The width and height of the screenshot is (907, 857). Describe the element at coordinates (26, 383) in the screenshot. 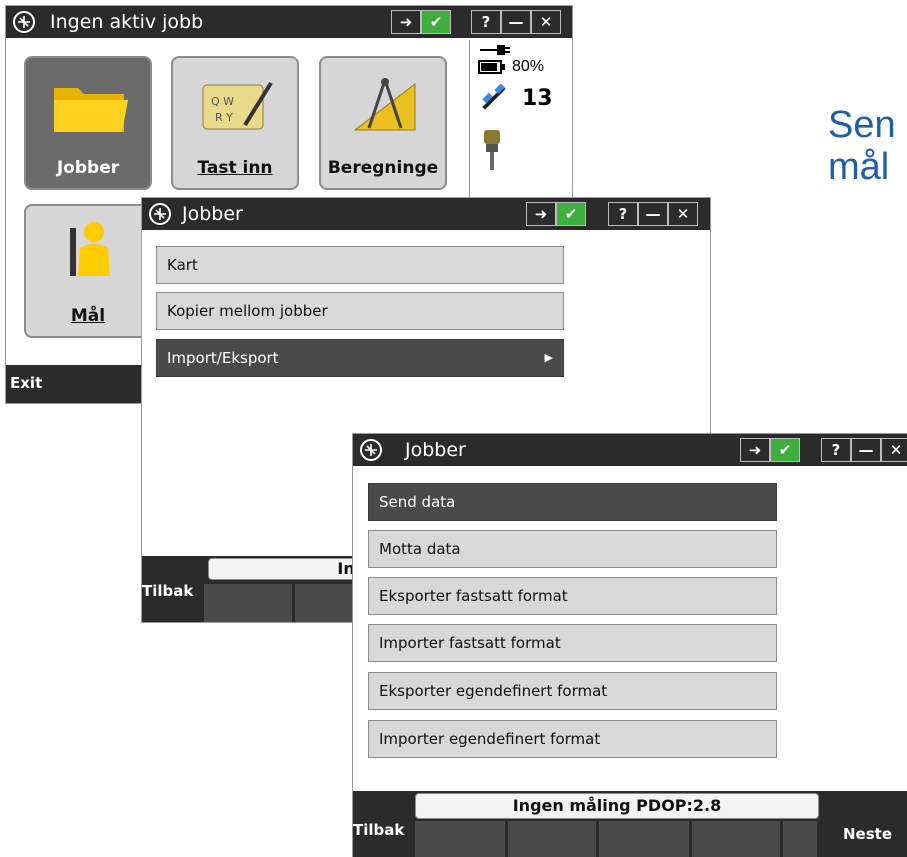

I see `exit-button: Exit` at that location.